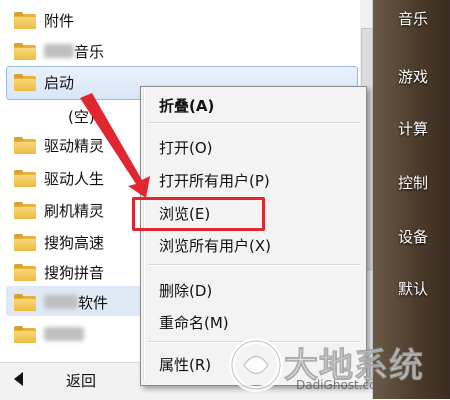 The height and width of the screenshot is (400, 450). Describe the element at coordinates (342, 385) in the screenshot. I see `watermark-url: DadiGhost.com` at that location.